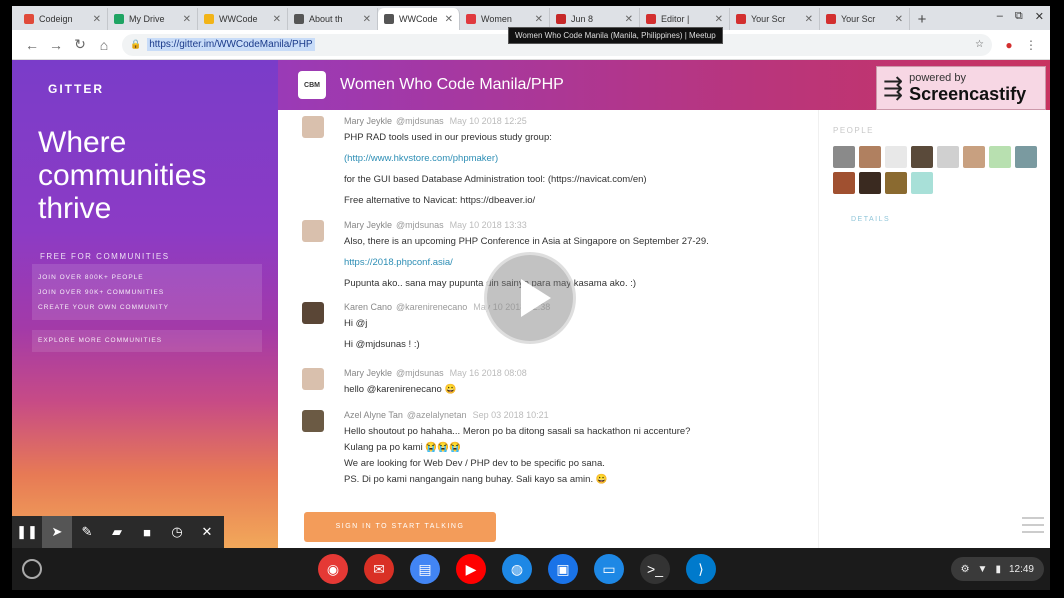  I want to click on forward-icon: →, so click(56, 45).